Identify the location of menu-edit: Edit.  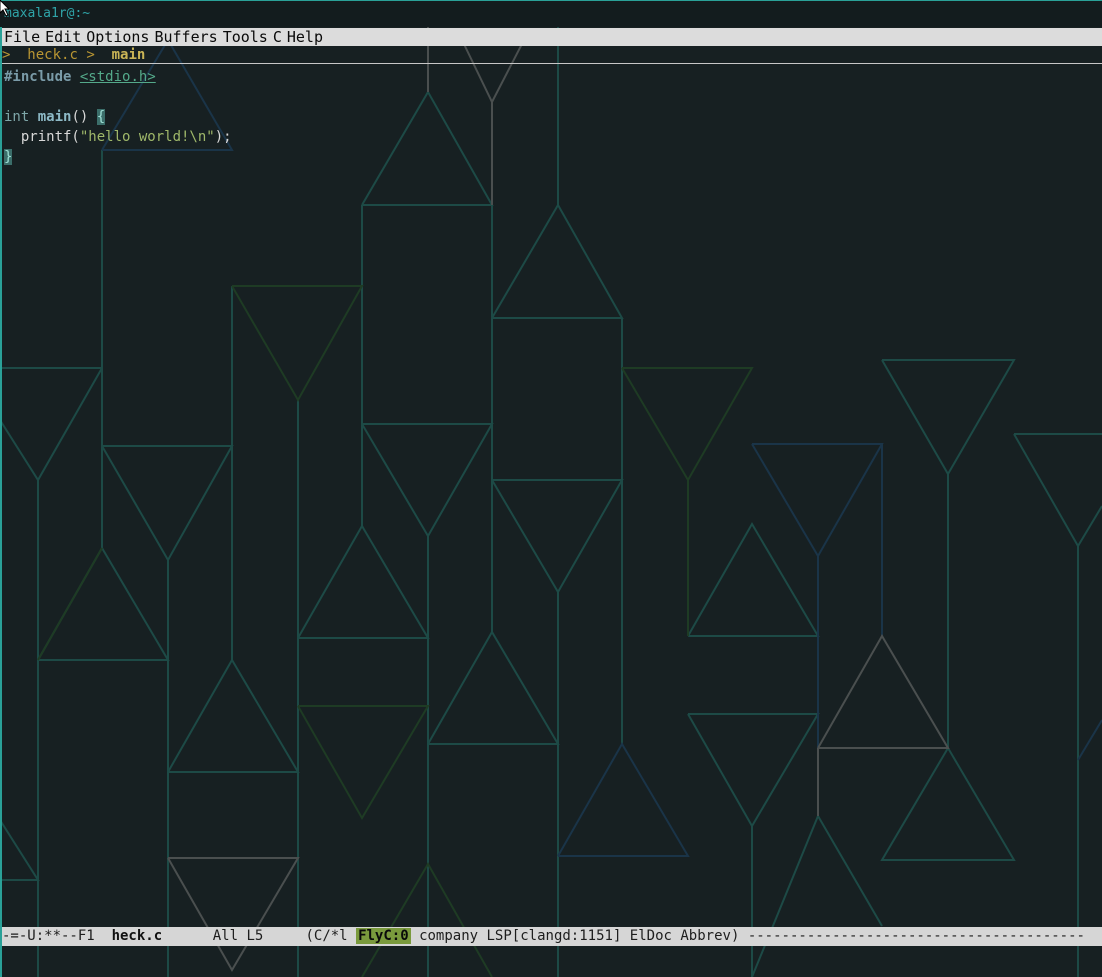
(63, 37).